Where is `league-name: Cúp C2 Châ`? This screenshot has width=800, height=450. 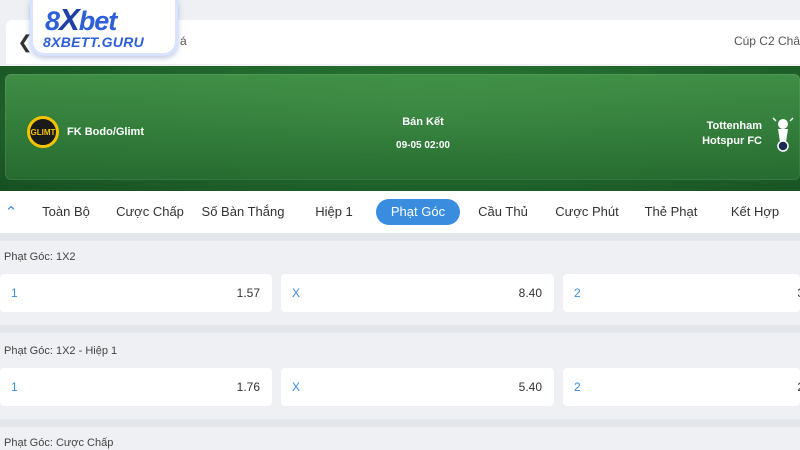
league-name: Cúp C2 Châ is located at coordinates (766, 41).